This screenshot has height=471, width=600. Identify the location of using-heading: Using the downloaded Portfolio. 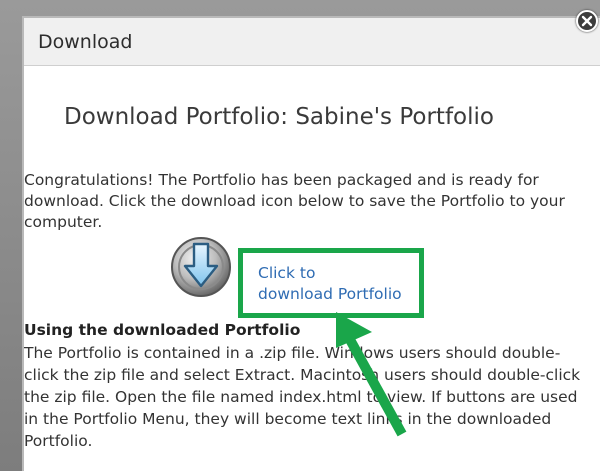
(162, 330).